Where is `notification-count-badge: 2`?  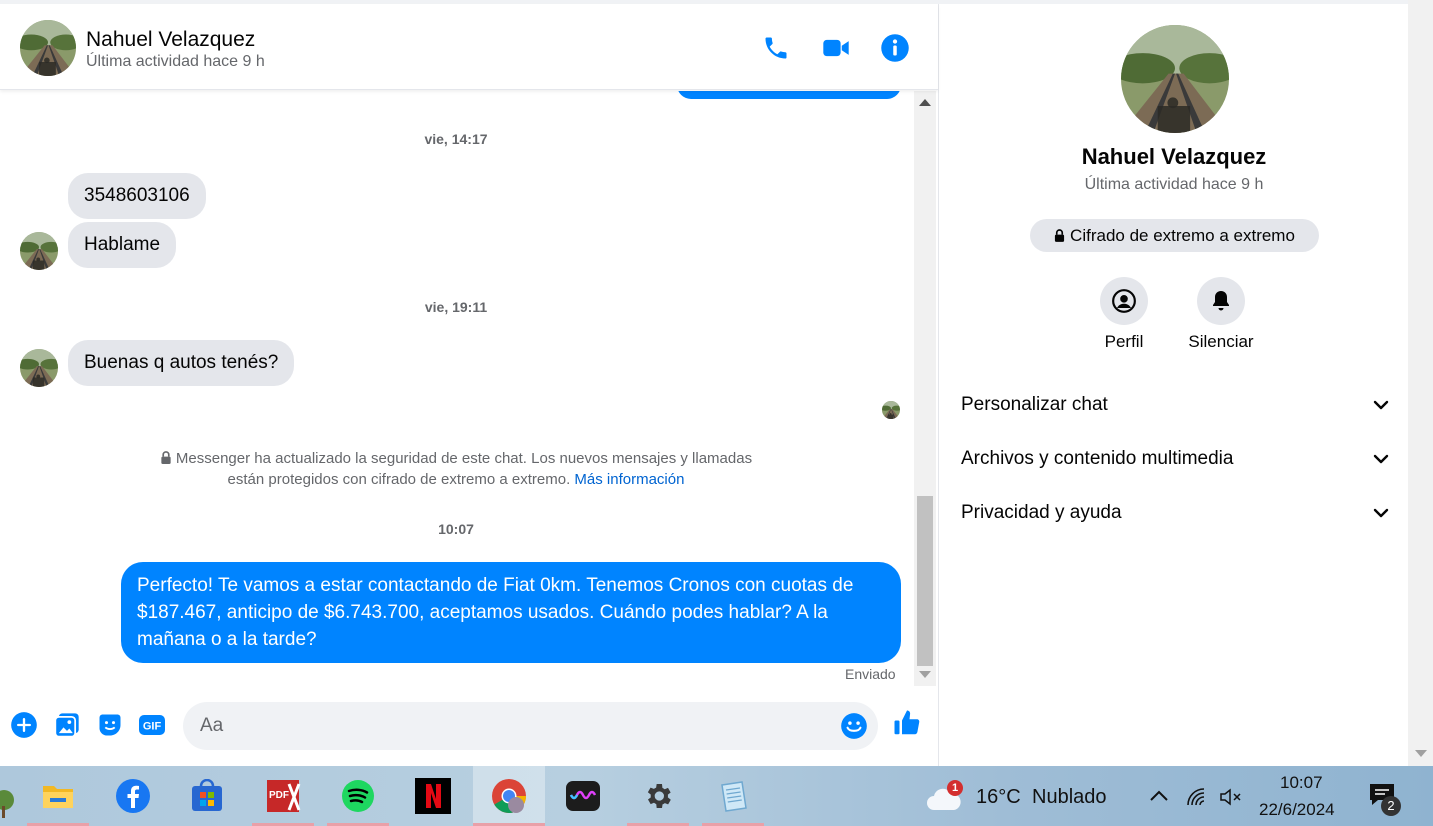 notification-count-badge: 2 is located at coordinates (1391, 806).